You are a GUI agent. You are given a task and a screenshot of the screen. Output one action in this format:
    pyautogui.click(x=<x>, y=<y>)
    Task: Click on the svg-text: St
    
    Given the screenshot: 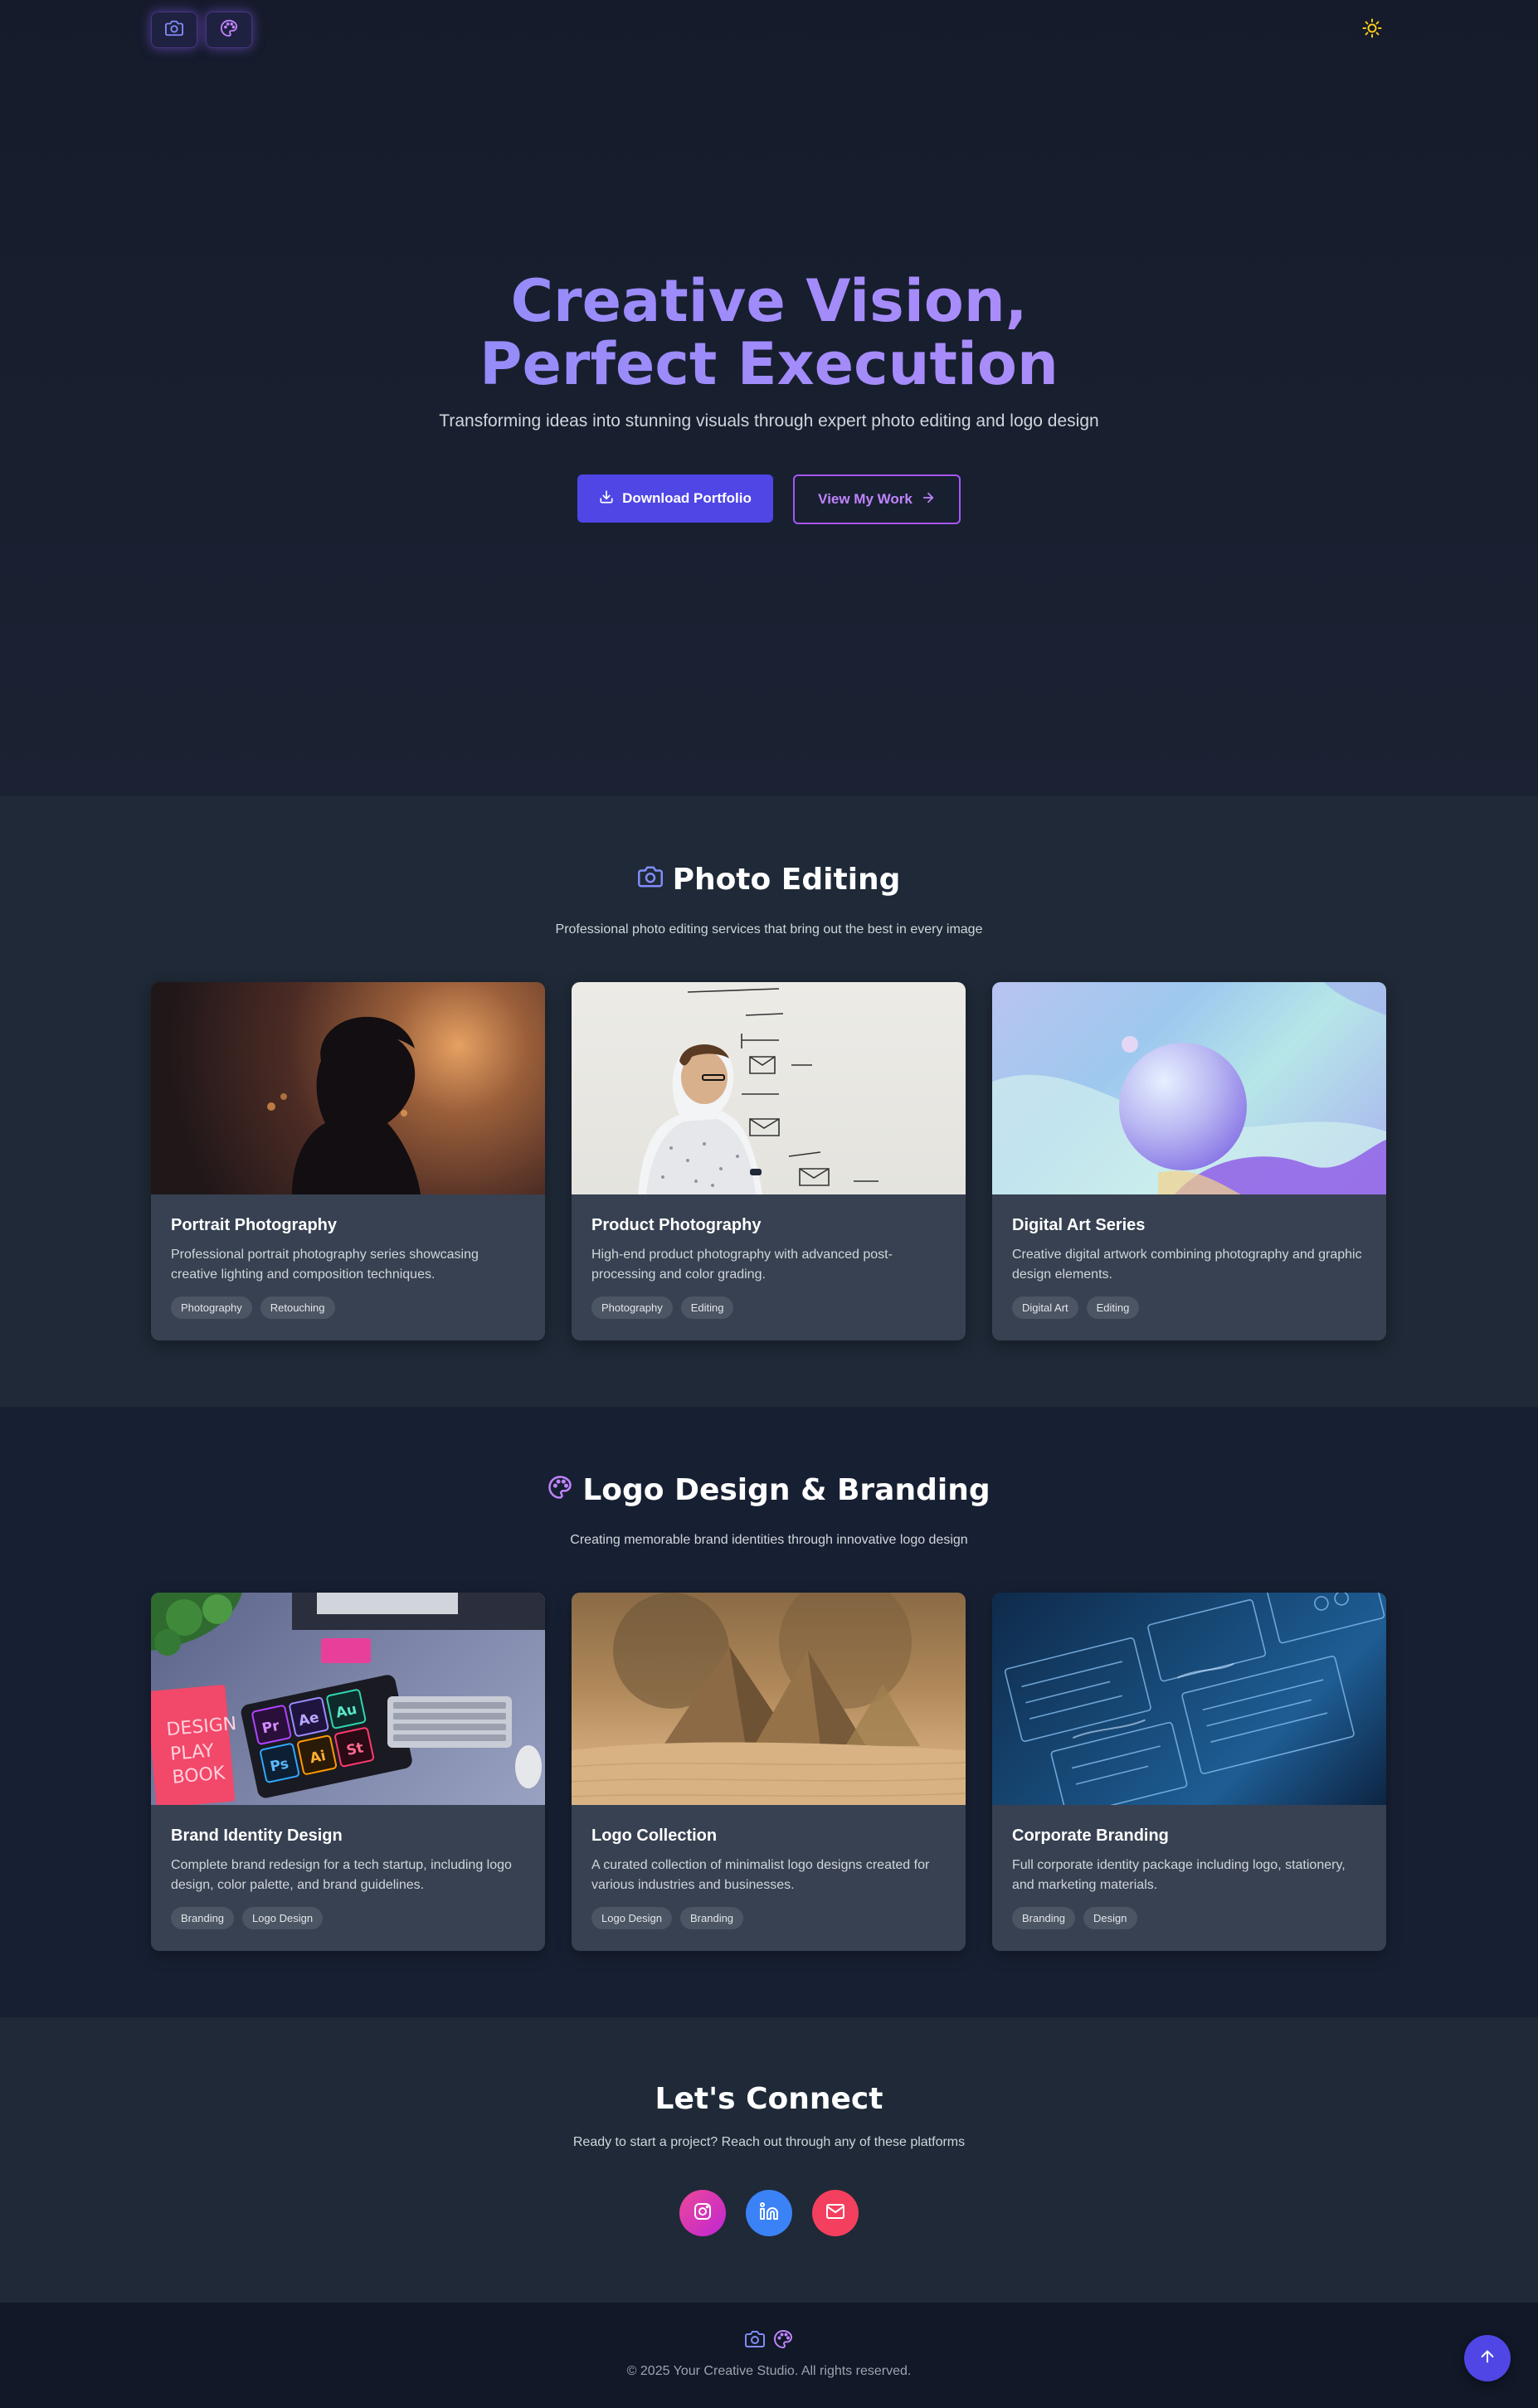 What is the action you would take?
    pyautogui.click(x=355, y=1749)
    